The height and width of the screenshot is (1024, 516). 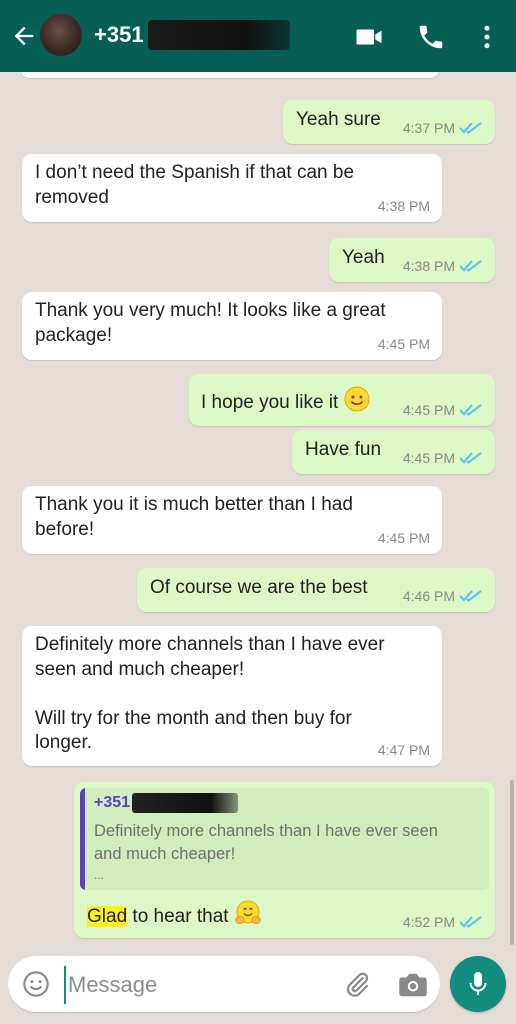 What do you see at coordinates (413, 985) in the screenshot?
I see `camera-icon` at bounding box center [413, 985].